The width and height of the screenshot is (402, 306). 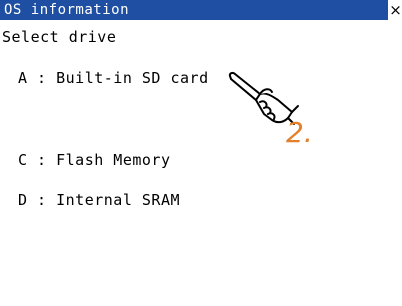 What do you see at coordinates (299, 132) in the screenshot?
I see `step-number-annotation: 2.` at bounding box center [299, 132].